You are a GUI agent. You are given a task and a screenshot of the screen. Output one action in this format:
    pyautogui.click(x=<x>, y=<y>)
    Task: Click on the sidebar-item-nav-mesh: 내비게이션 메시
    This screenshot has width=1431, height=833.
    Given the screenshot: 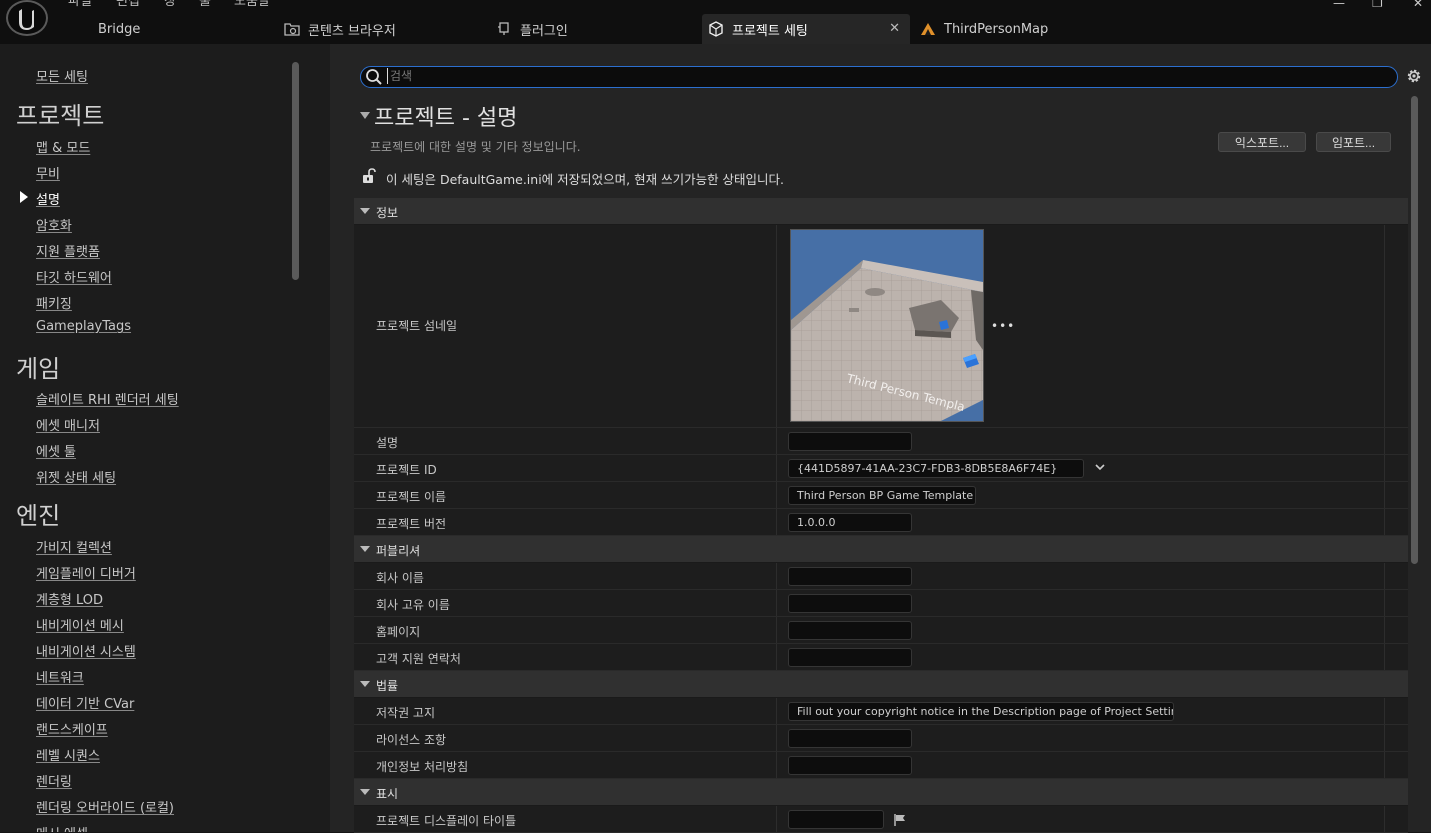 What is the action you would take?
    pyautogui.click(x=80, y=624)
    